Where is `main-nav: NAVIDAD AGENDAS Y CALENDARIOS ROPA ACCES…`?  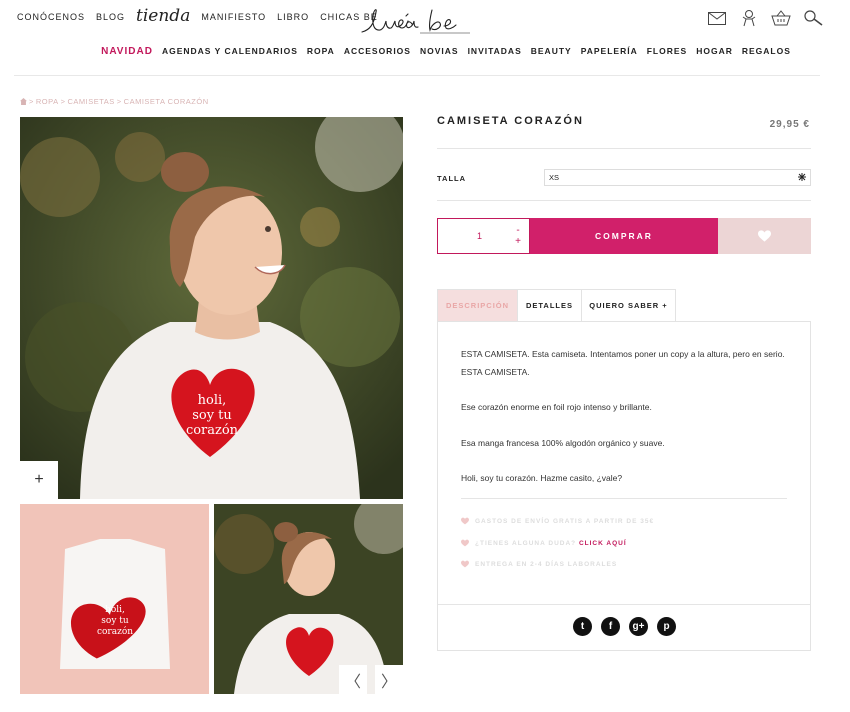 main-nav: NAVIDAD AGENDAS Y CALENDARIOS ROPA ACCES… is located at coordinates (425, 51).